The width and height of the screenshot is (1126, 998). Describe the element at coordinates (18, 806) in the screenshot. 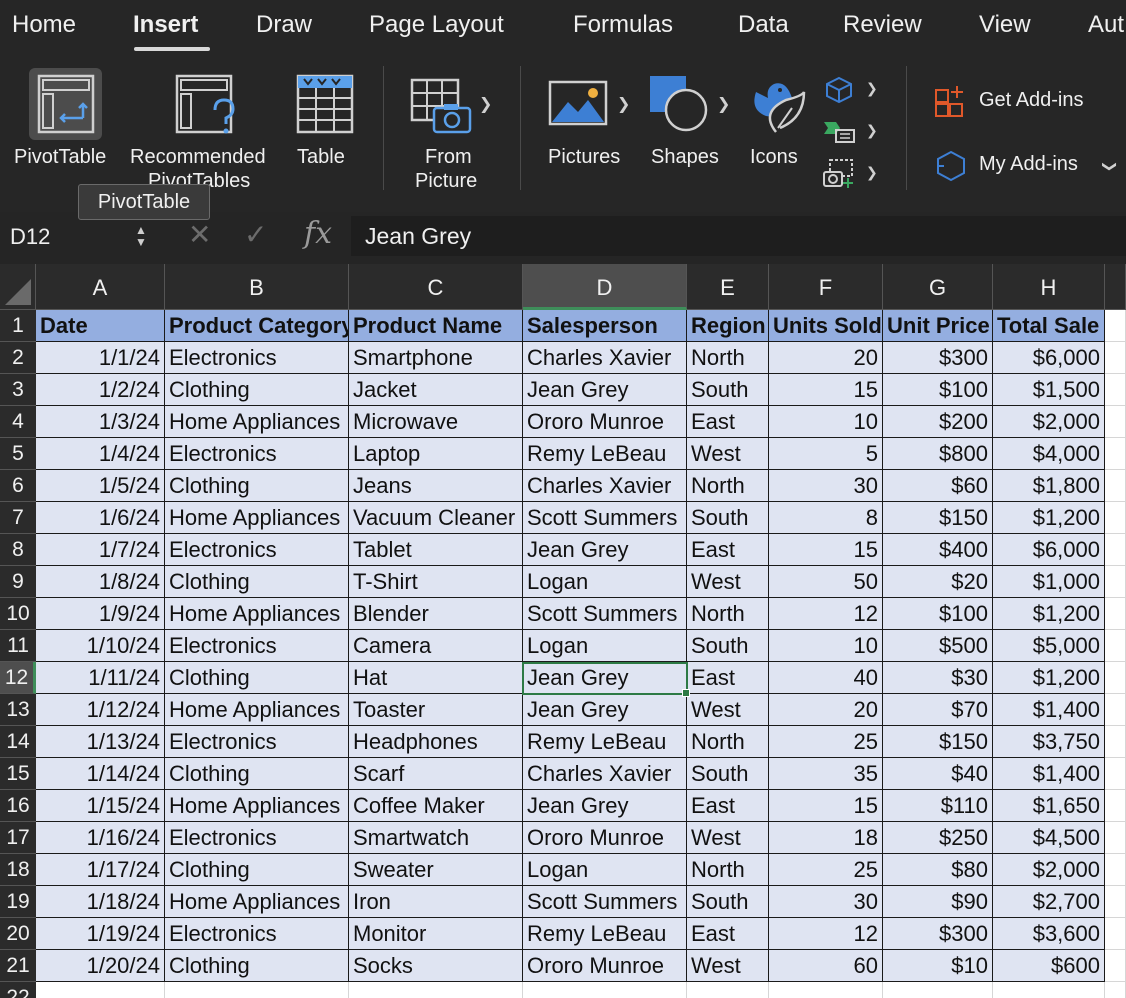

I see `row-header-16: 16` at that location.